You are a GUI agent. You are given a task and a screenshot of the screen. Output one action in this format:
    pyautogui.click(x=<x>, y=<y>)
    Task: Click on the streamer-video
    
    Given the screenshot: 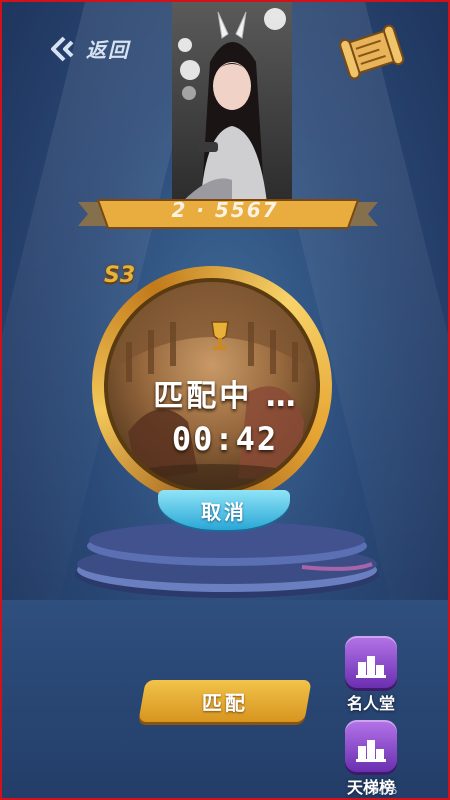 What is the action you would take?
    pyautogui.click(x=232, y=107)
    